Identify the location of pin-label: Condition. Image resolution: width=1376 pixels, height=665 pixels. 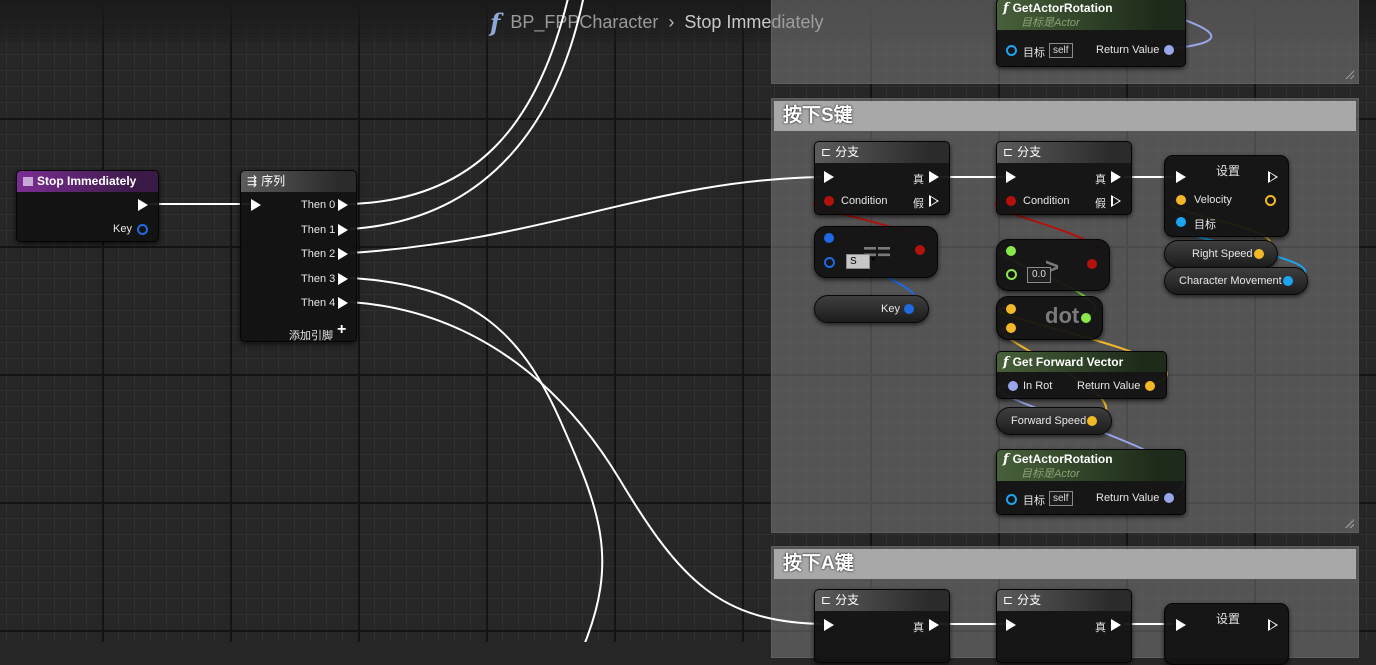
(864, 201).